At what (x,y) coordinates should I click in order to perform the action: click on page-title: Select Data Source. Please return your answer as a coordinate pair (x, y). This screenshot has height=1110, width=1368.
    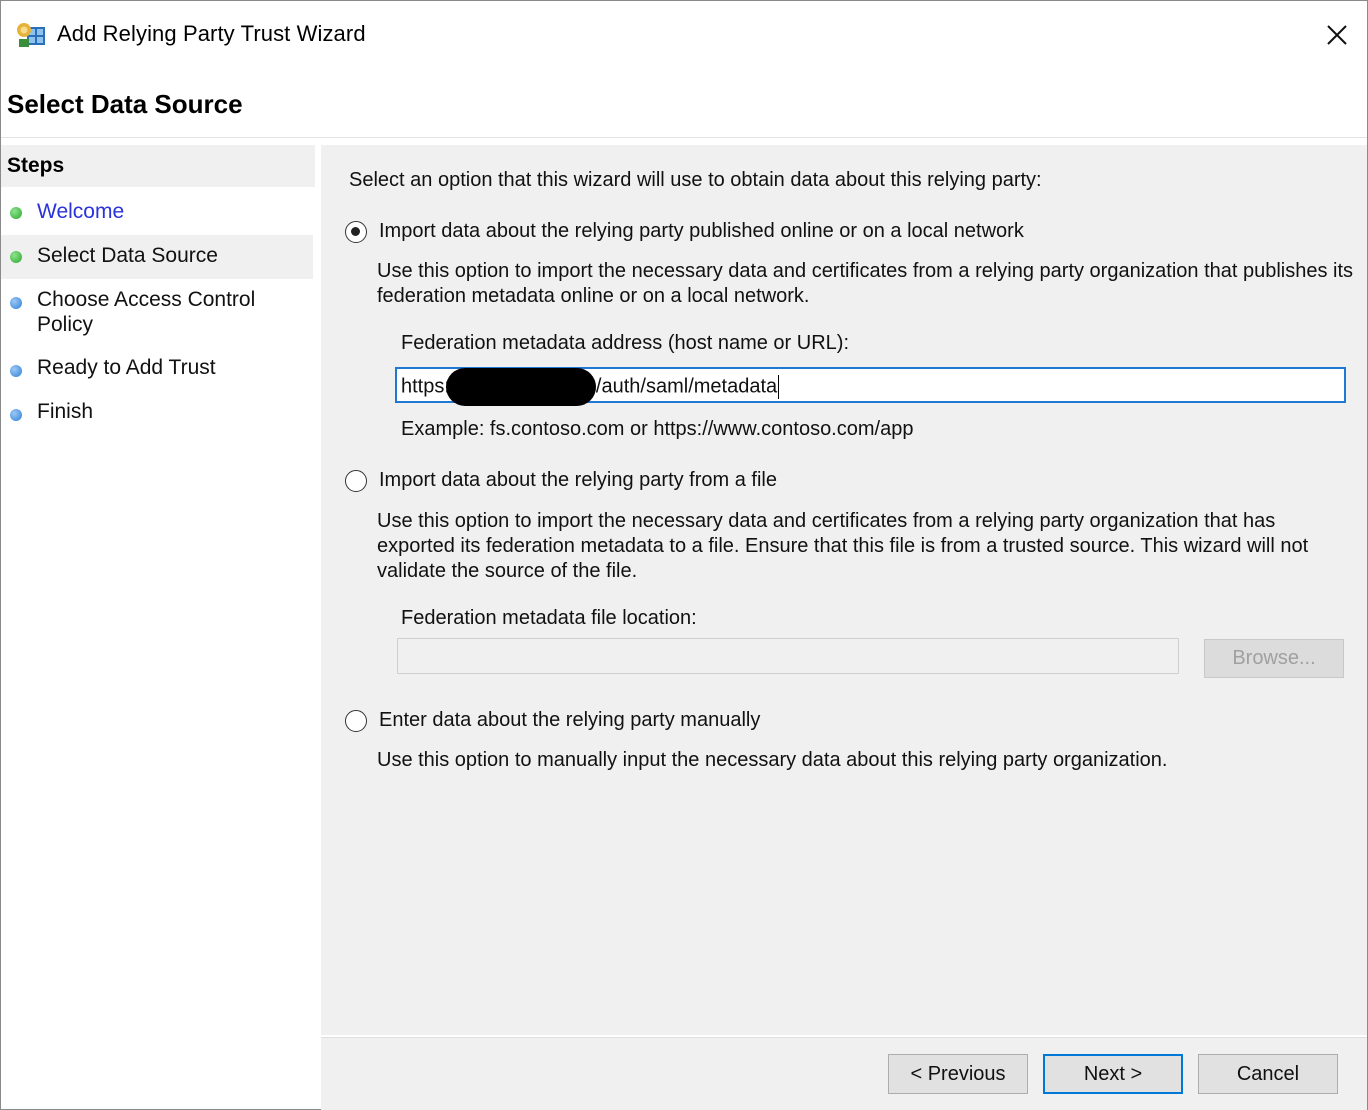
    Looking at the image, I should click on (125, 104).